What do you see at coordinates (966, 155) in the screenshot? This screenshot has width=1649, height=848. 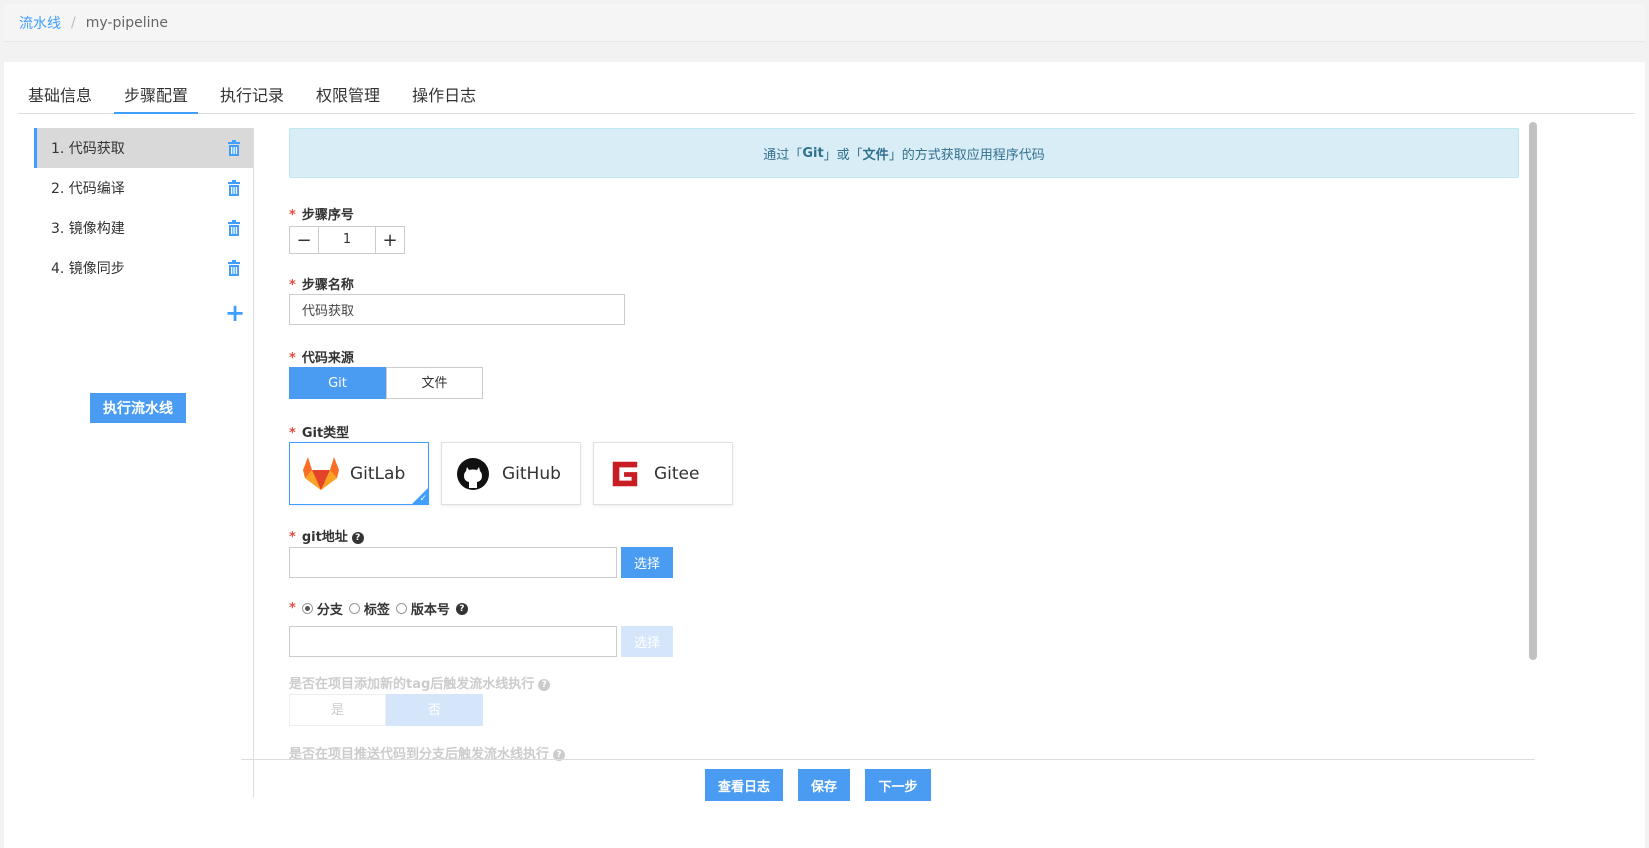 I see `info-suffix: 」的方式获取应用程序代码` at bounding box center [966, 155].